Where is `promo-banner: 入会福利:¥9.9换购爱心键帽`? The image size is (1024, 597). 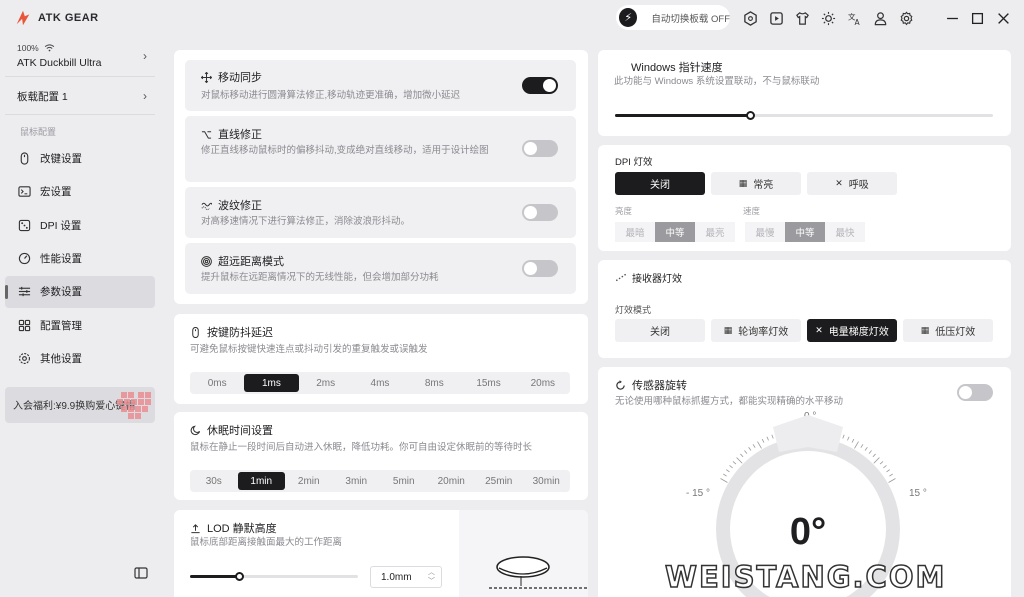 promo-banner: 入会福利:¥9.9换购爱心键帽 is located at coordinates (80, 404).